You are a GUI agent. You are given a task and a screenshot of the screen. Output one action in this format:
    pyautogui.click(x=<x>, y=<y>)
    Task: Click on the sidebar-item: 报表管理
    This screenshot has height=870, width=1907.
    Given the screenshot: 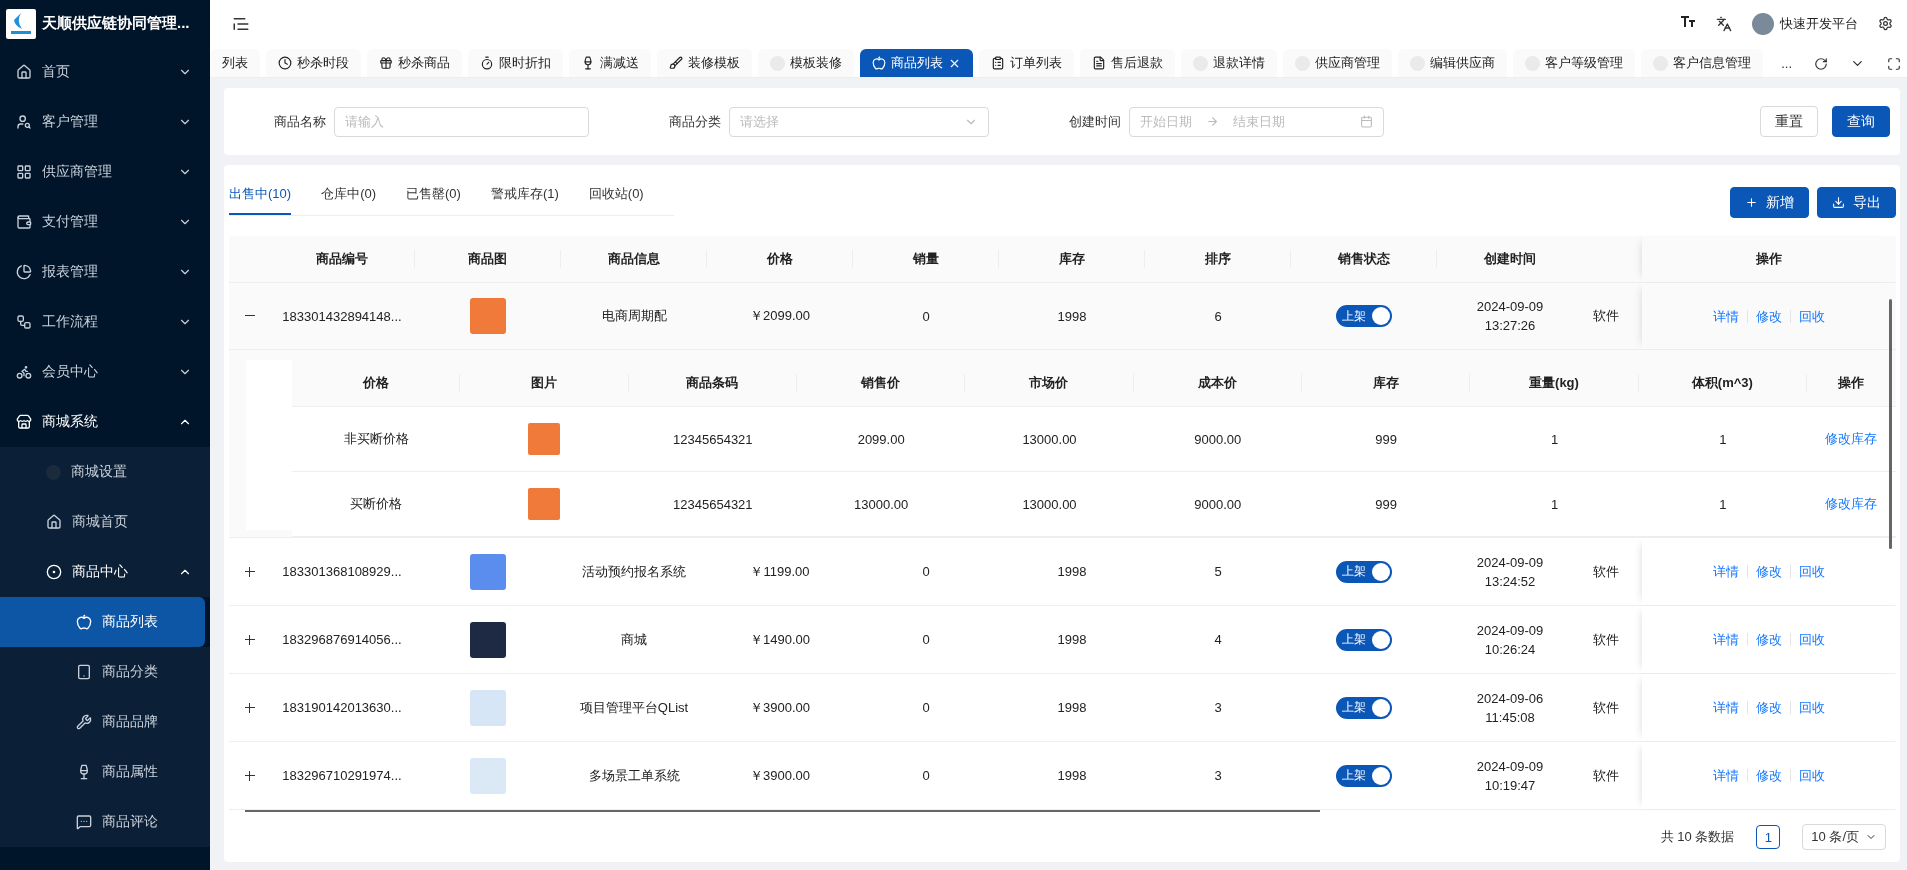 What is the action you would take?
    pyautogui.click(x=105, y=272)
    